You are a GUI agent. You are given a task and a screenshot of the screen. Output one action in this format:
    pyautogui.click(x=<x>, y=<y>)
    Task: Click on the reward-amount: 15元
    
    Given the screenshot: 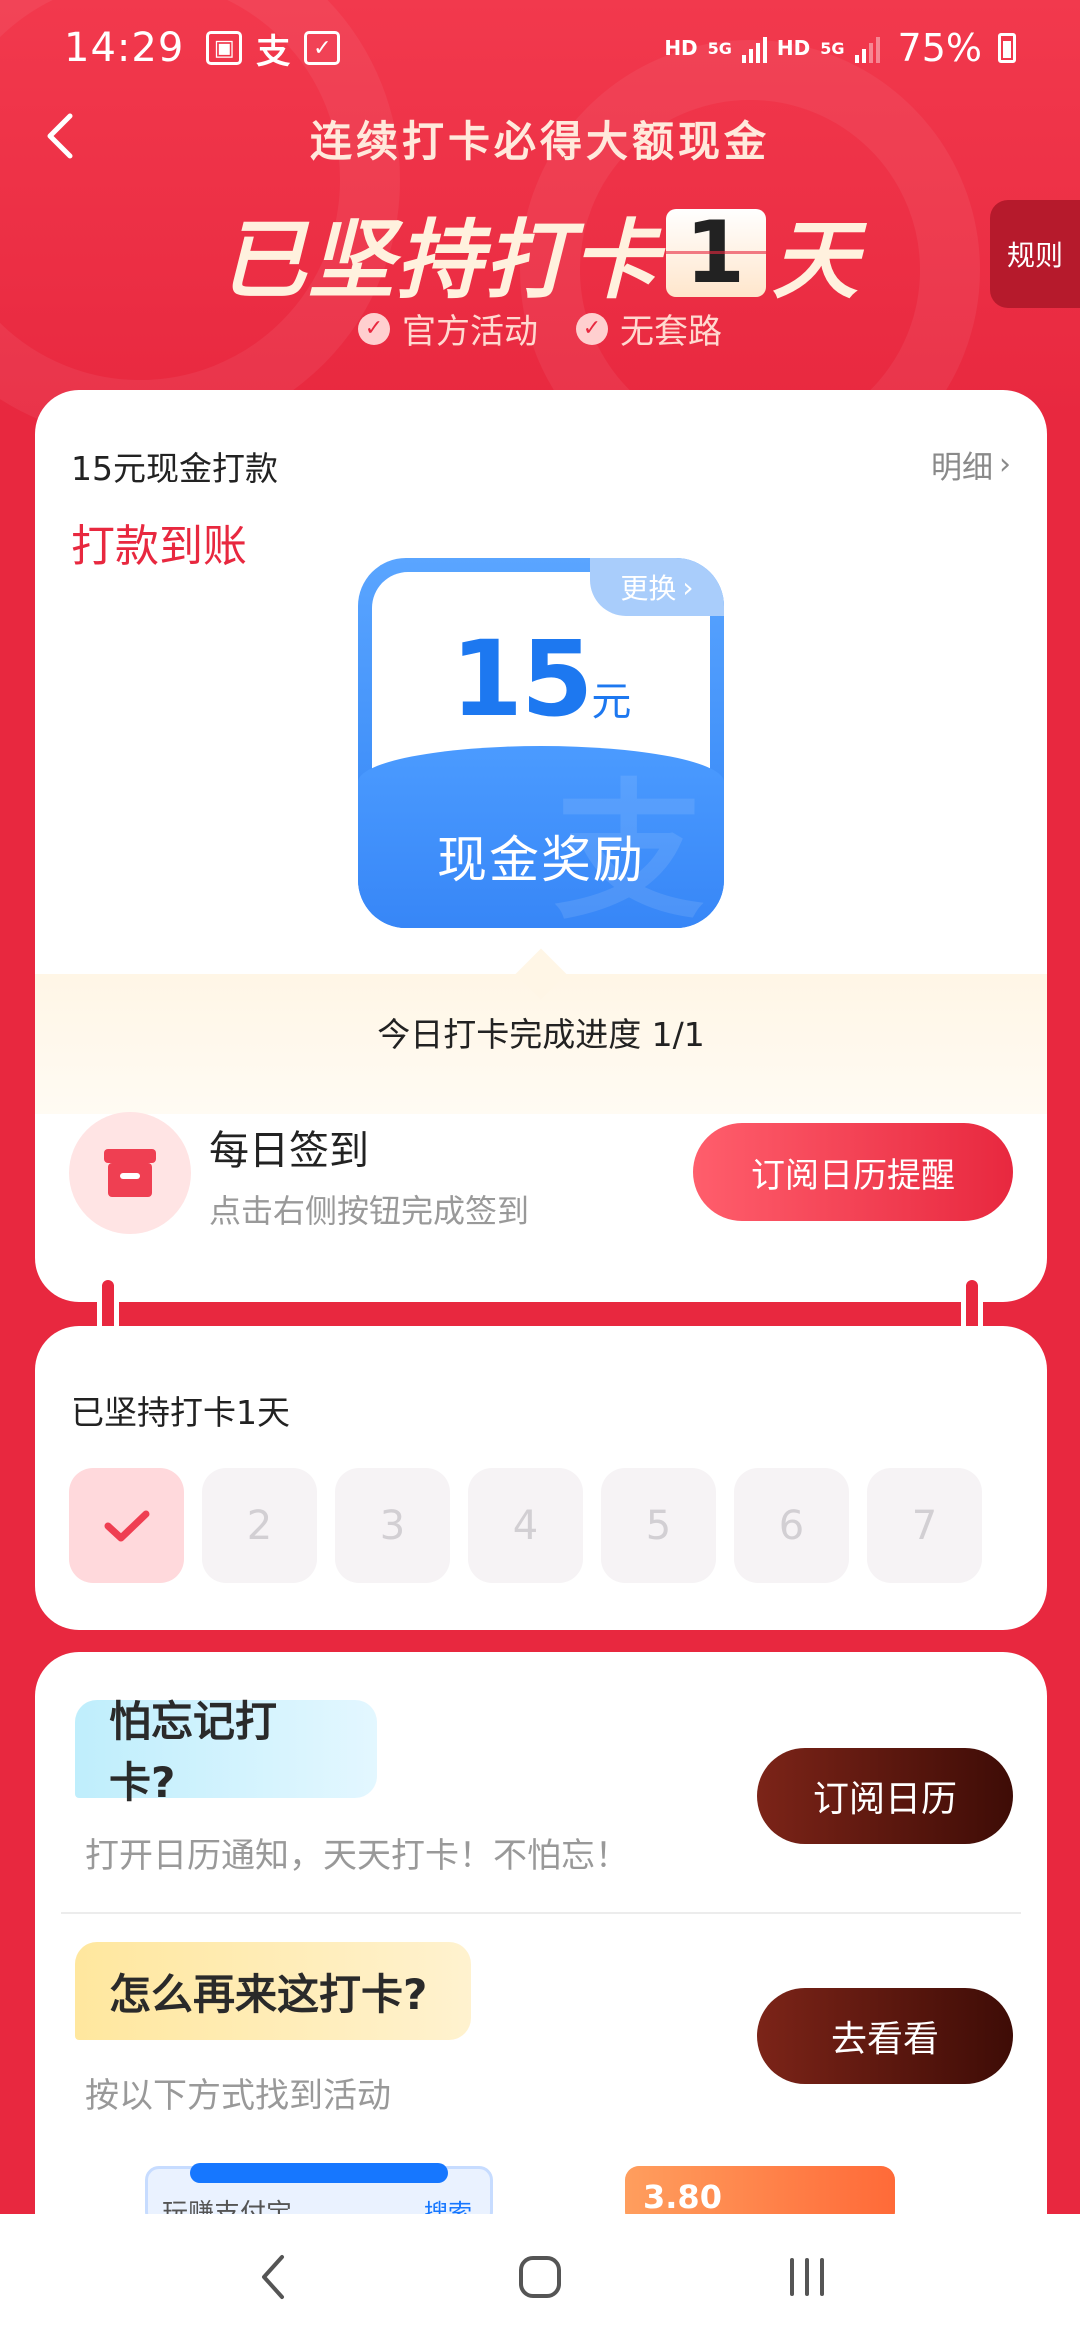 What is the action you would take?
    pyautogui.click(x=541, y=679)
    